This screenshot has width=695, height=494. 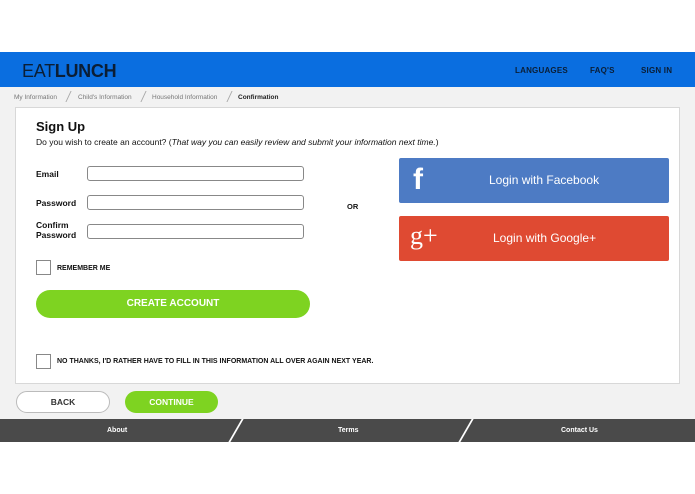 What do you see at coordinates (195, 231) in the screenshot?
I see `confirm-password-field` at bounding box center [195, 231].